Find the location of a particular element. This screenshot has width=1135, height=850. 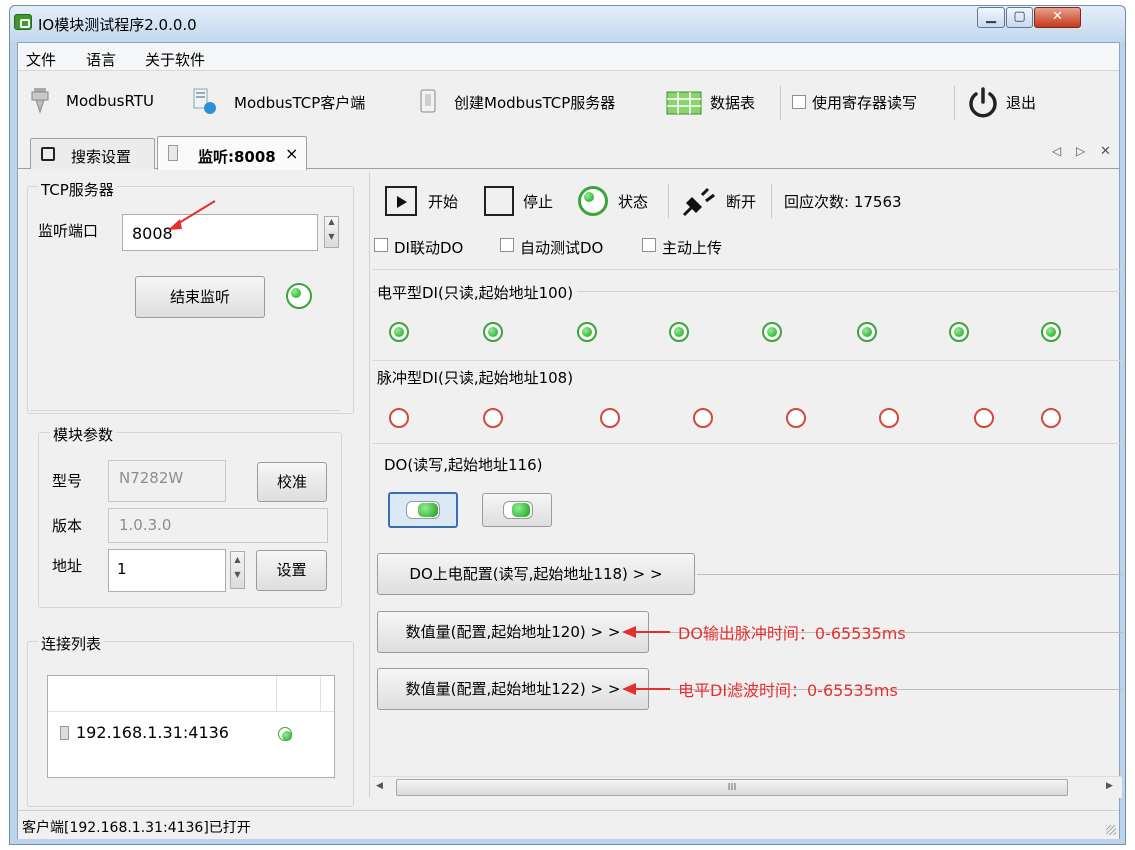

data-table-icon is located at coordinates (684, 103).